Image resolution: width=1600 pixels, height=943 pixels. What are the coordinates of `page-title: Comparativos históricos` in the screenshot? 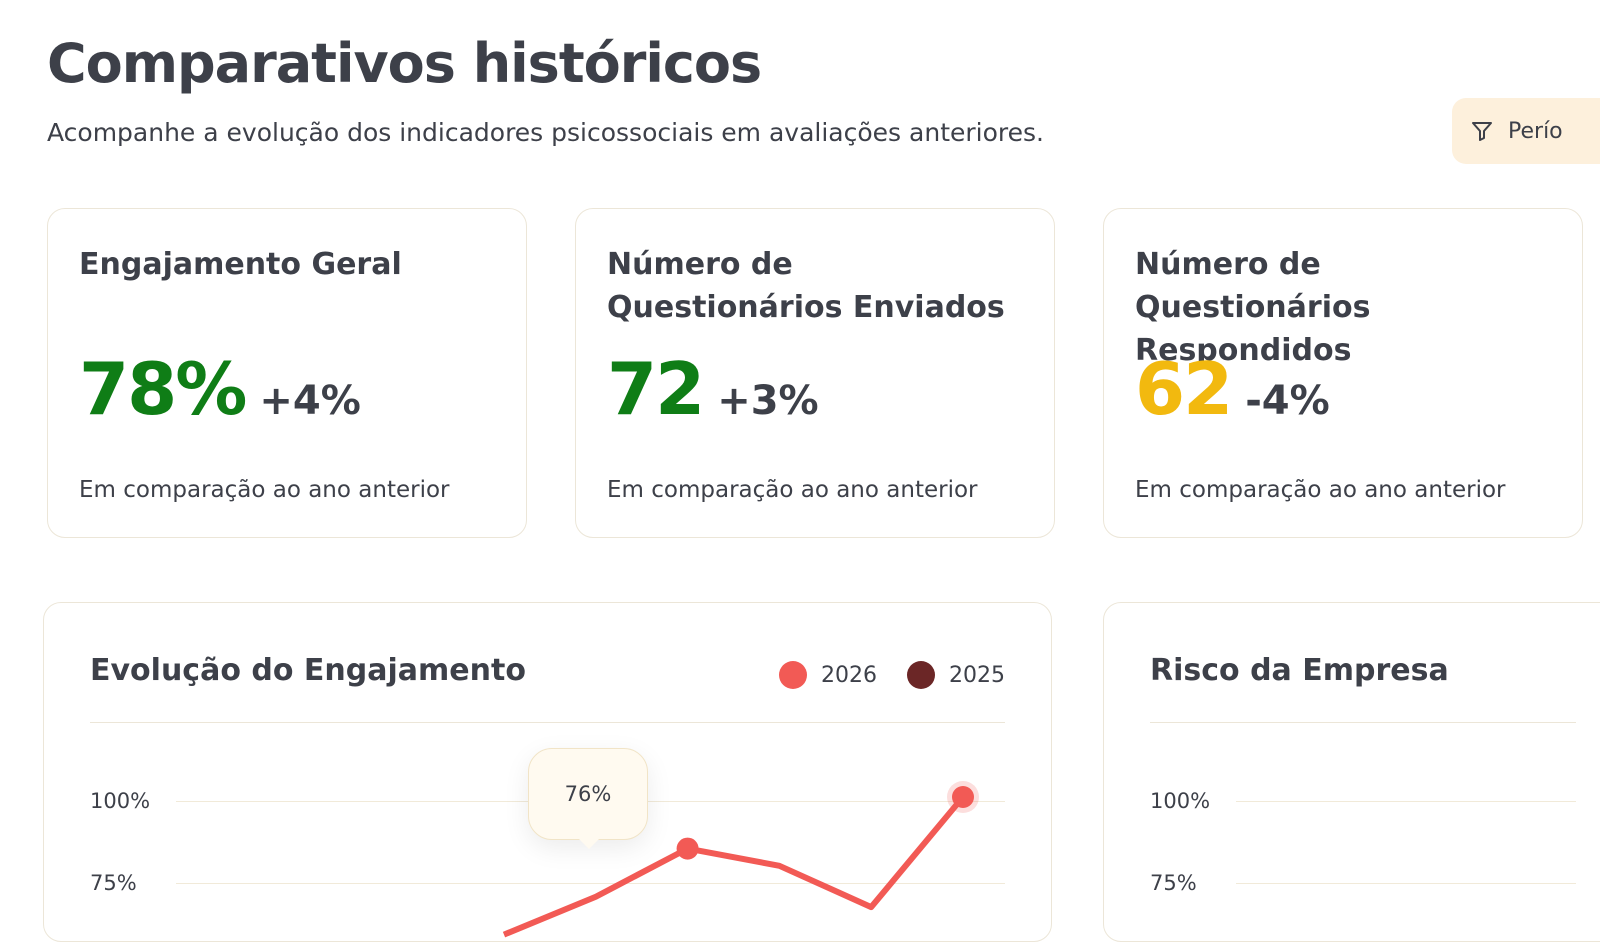 It's located at (404, 63).